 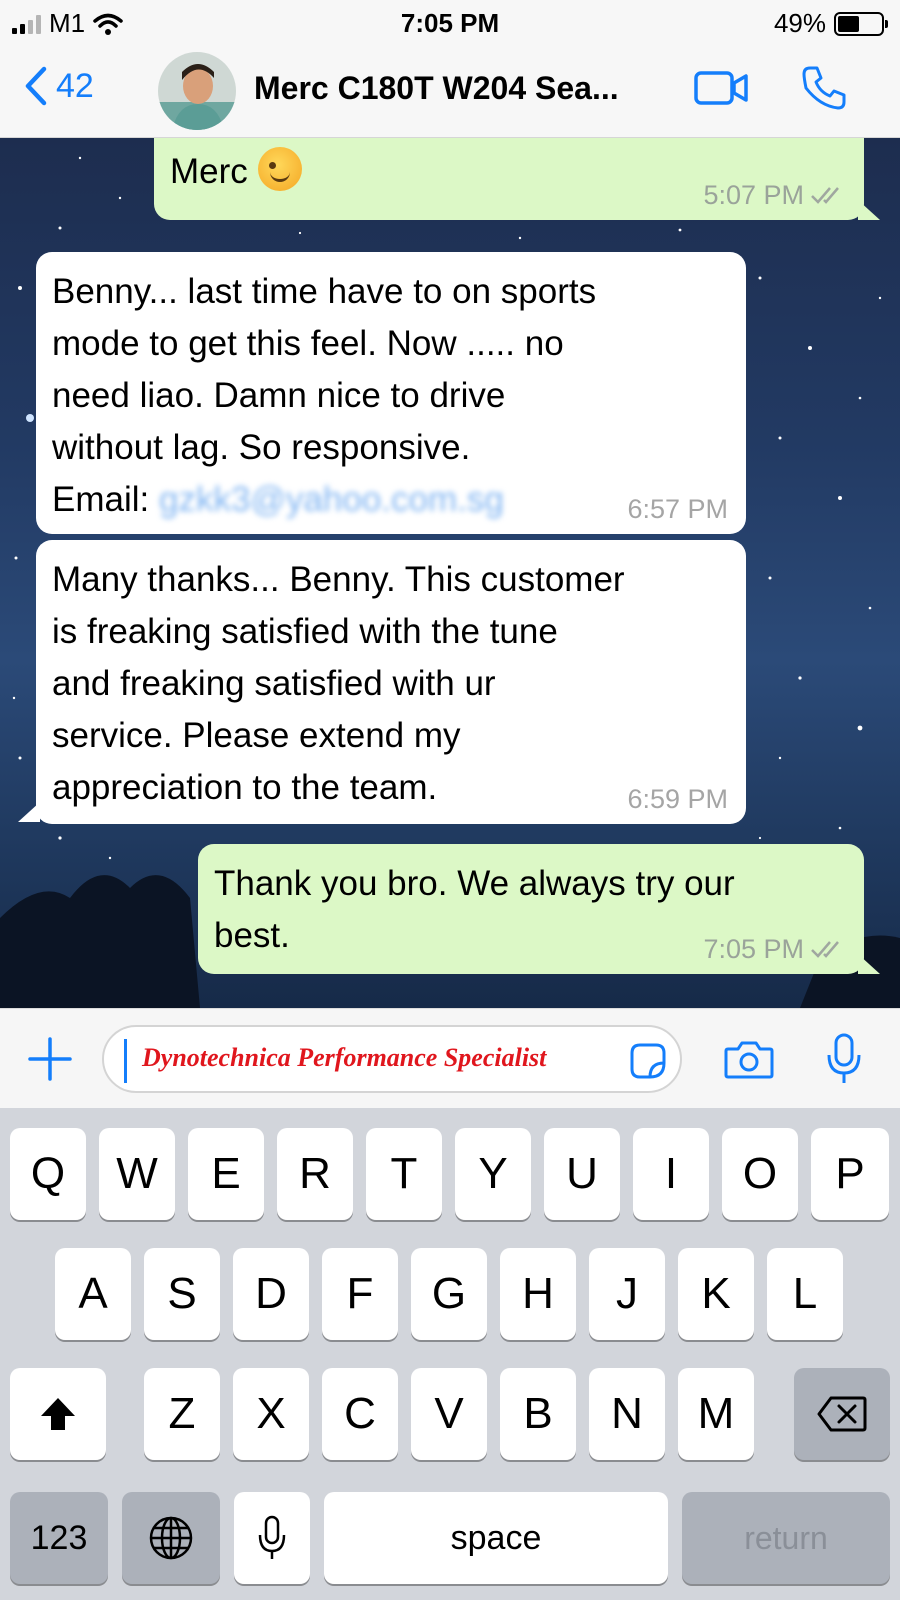 I want to click on key-p: P, so click(x=850, y=1174).